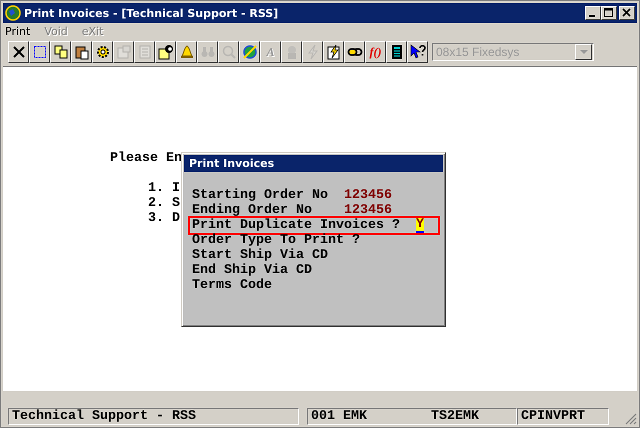 This screenshot has width=640, height=428. I want to click on clipboard-icon, so click(82, 52).